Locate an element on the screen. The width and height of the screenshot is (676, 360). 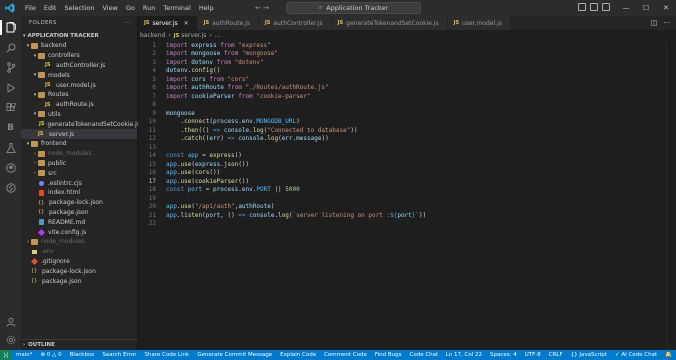
code-token: process is located at coordinates (225, 122).